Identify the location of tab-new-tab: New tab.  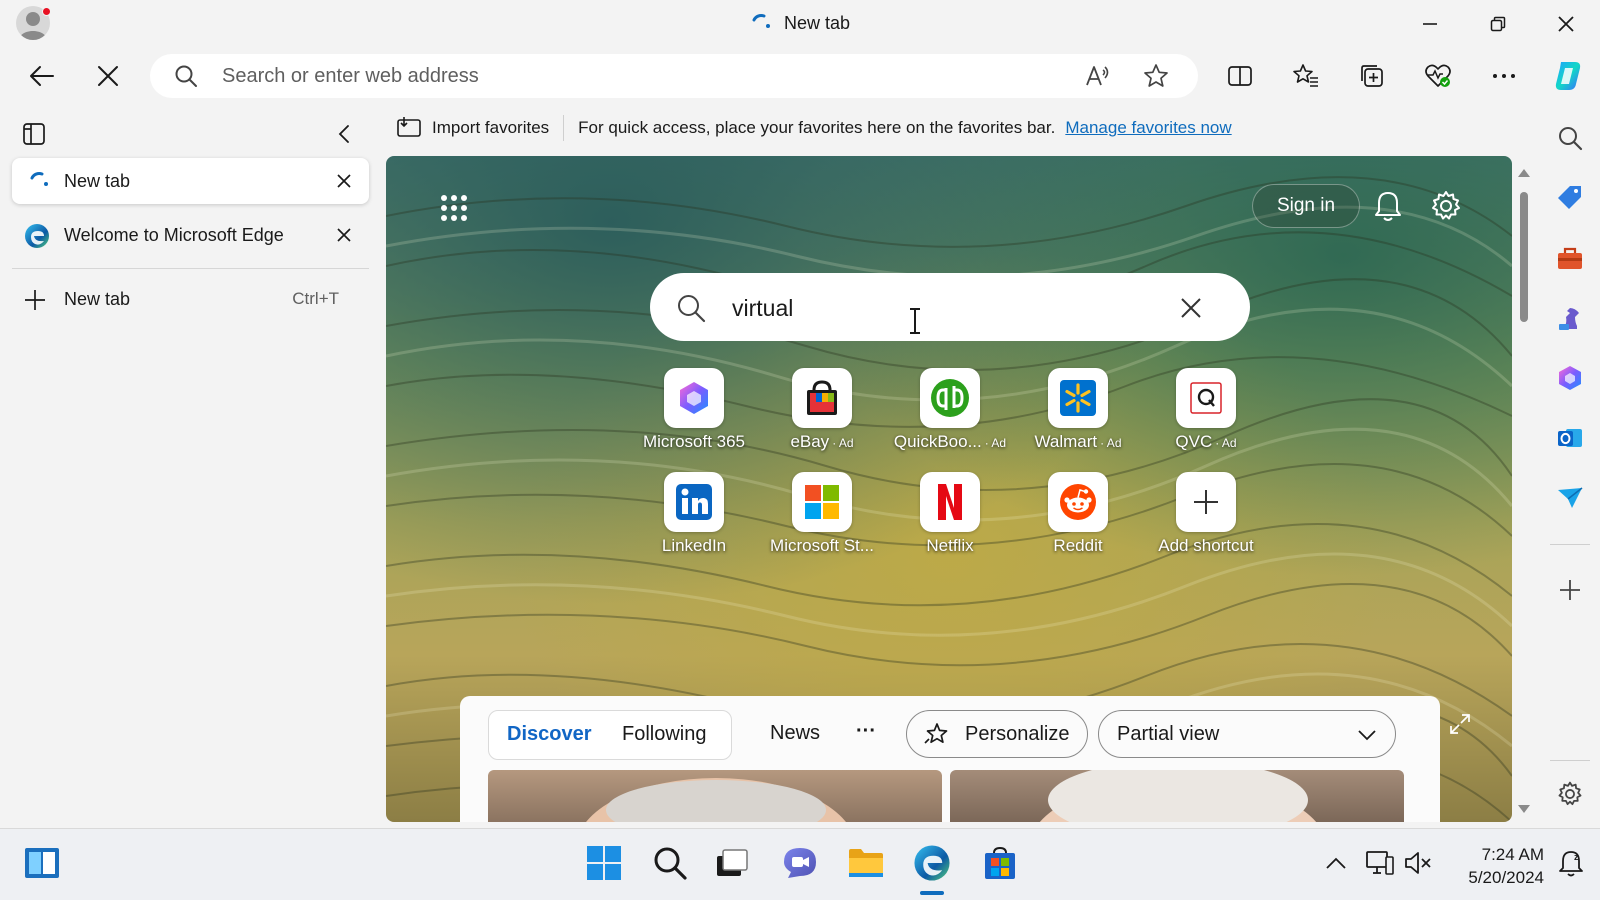
(190, 181).